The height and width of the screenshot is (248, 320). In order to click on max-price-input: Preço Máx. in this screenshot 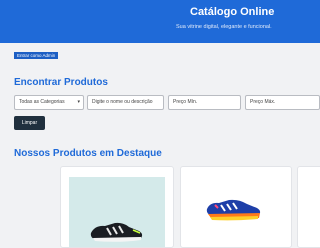, I will do `click(282, 102)`.